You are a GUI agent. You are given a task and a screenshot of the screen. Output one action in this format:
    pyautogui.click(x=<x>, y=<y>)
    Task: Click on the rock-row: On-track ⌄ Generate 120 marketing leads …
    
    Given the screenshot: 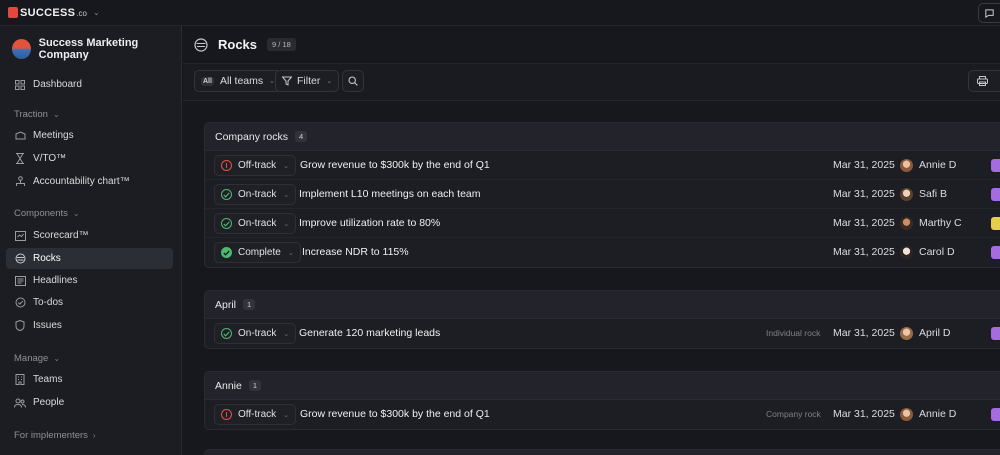 What is the action you would take?
    pyautogui.click(x=602, y=333)
    